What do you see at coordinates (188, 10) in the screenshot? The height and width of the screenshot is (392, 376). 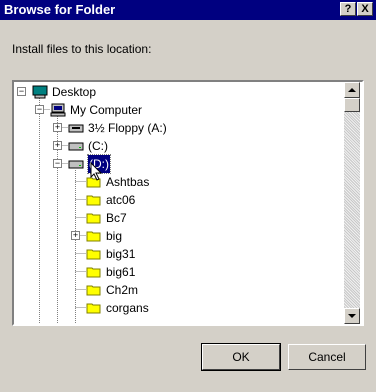 I see `title-bar: Browse for Folder ? X` at bounding box center [188, 10].